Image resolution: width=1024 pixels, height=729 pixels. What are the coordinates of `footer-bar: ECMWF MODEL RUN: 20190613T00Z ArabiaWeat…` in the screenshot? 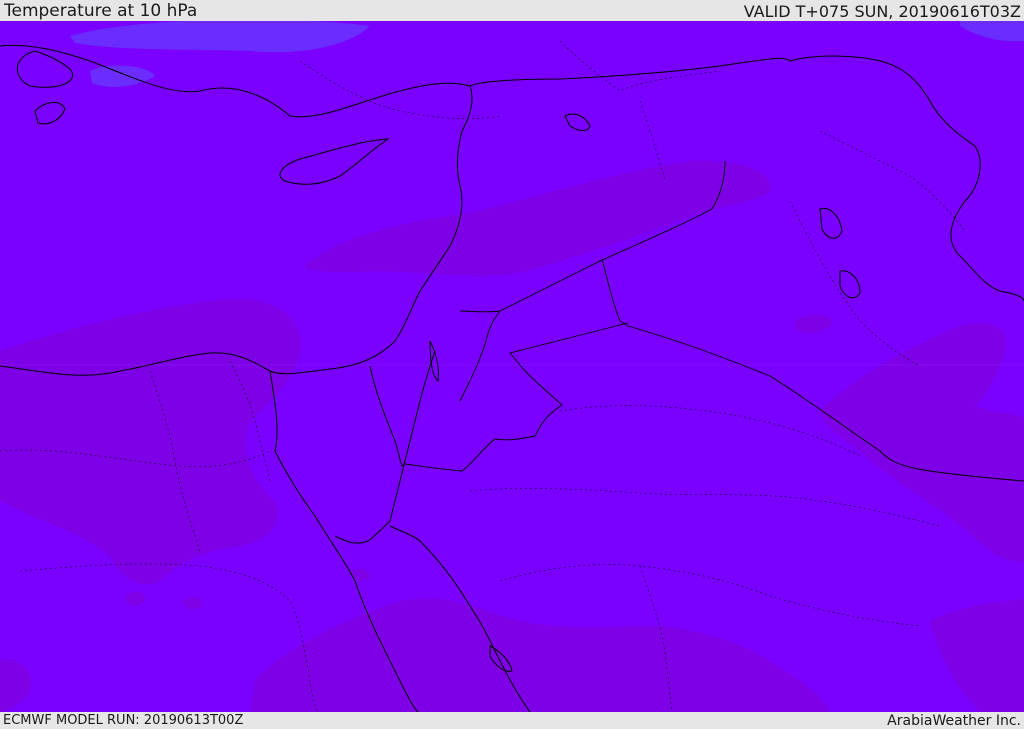 It's located at (512, 720).